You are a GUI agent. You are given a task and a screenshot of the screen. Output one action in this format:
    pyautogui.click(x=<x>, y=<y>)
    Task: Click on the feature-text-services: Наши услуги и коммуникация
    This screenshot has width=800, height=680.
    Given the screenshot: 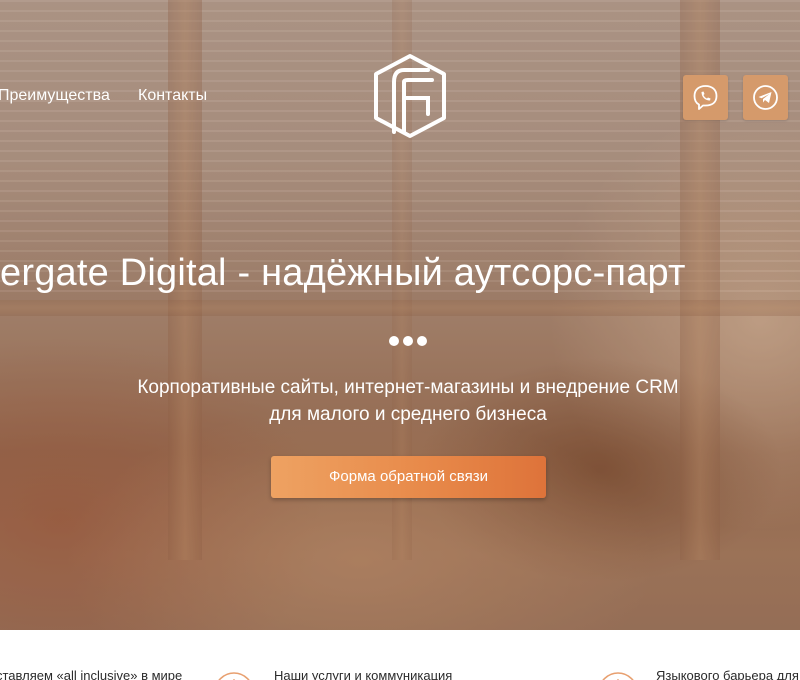 What is the action you would take?
    pyautogui.click(x=363, y=674)
    